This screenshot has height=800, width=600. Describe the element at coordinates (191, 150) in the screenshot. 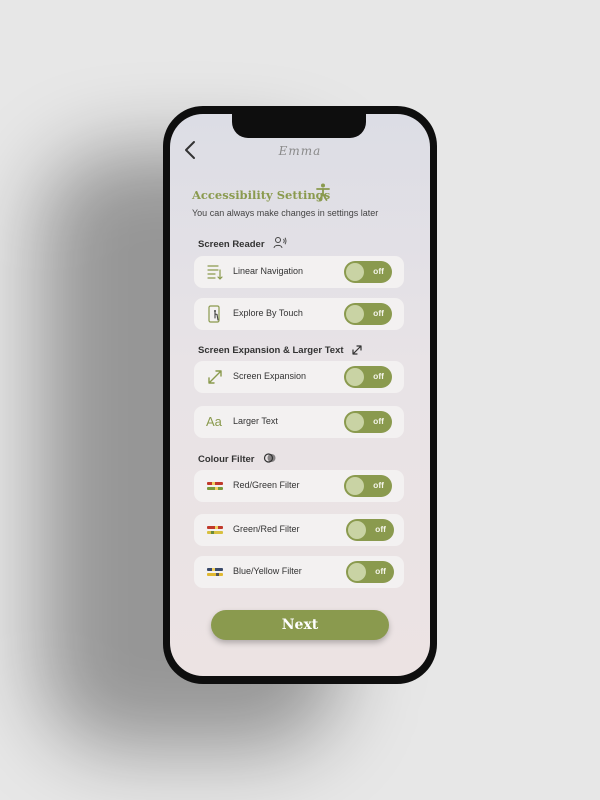

I see `back-arrow-icon` at that location.